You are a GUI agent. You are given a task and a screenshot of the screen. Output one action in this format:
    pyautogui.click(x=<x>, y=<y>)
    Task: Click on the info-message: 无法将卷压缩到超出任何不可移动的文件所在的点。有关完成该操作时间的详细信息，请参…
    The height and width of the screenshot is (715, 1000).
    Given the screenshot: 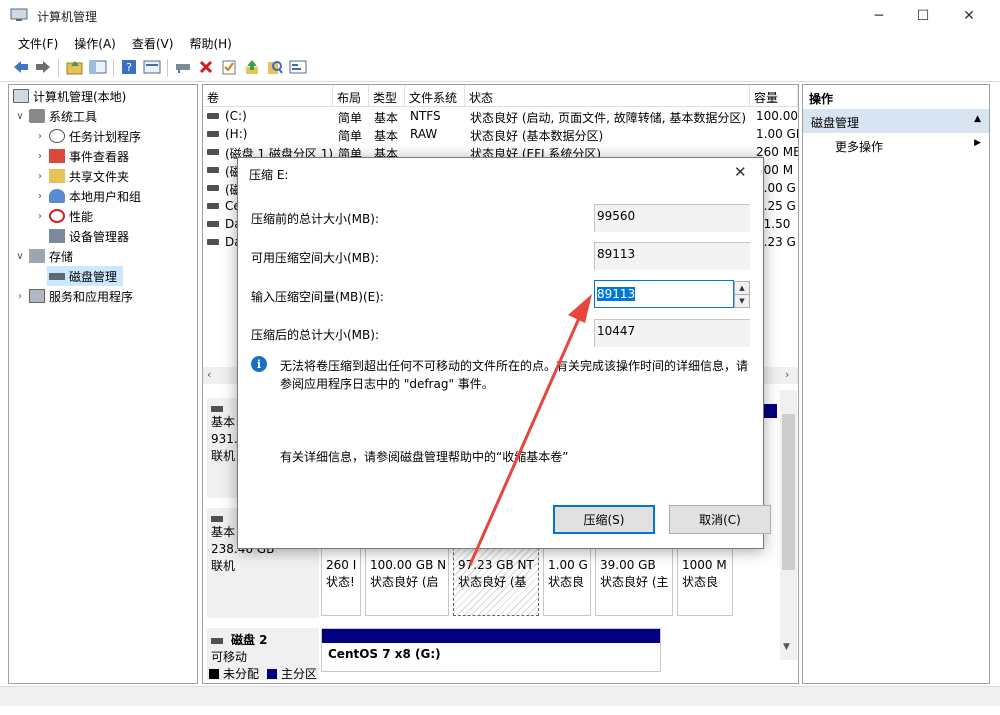 What is the action you would take?
    pyautogui.click(x=514, y=375)
    